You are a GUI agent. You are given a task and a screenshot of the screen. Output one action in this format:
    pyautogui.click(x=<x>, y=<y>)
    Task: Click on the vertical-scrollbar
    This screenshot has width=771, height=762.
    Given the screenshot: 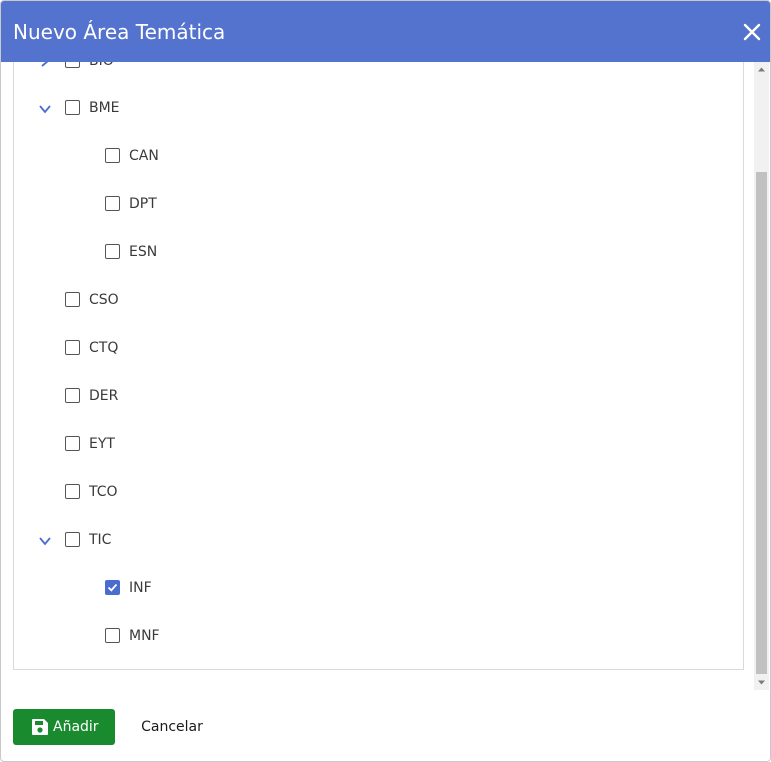 What is the action you would take?
    pyautogui.click(x=761, y=376)
    